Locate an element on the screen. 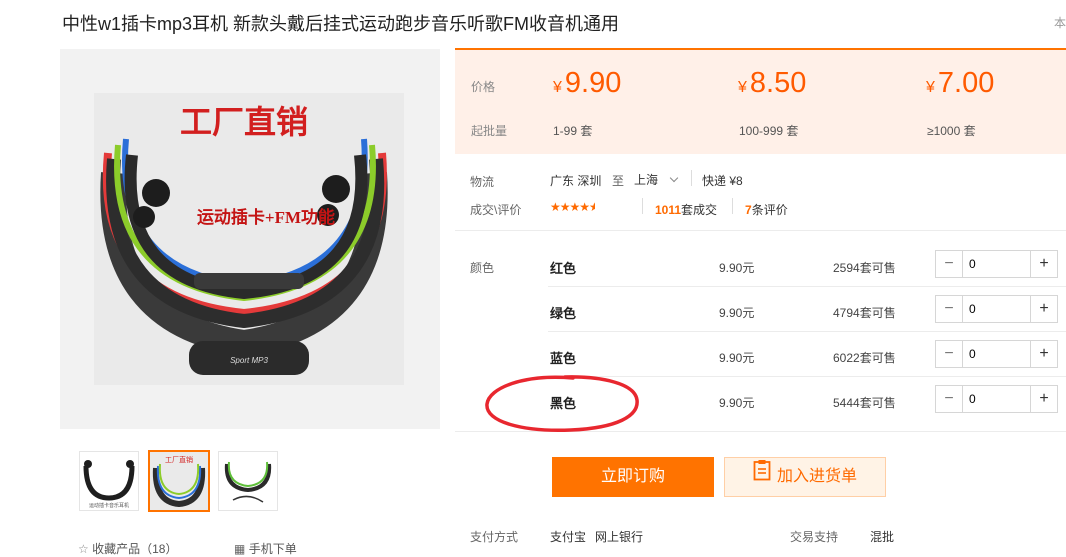  moq-label: 起批量 is located at coordinates (489, 131).